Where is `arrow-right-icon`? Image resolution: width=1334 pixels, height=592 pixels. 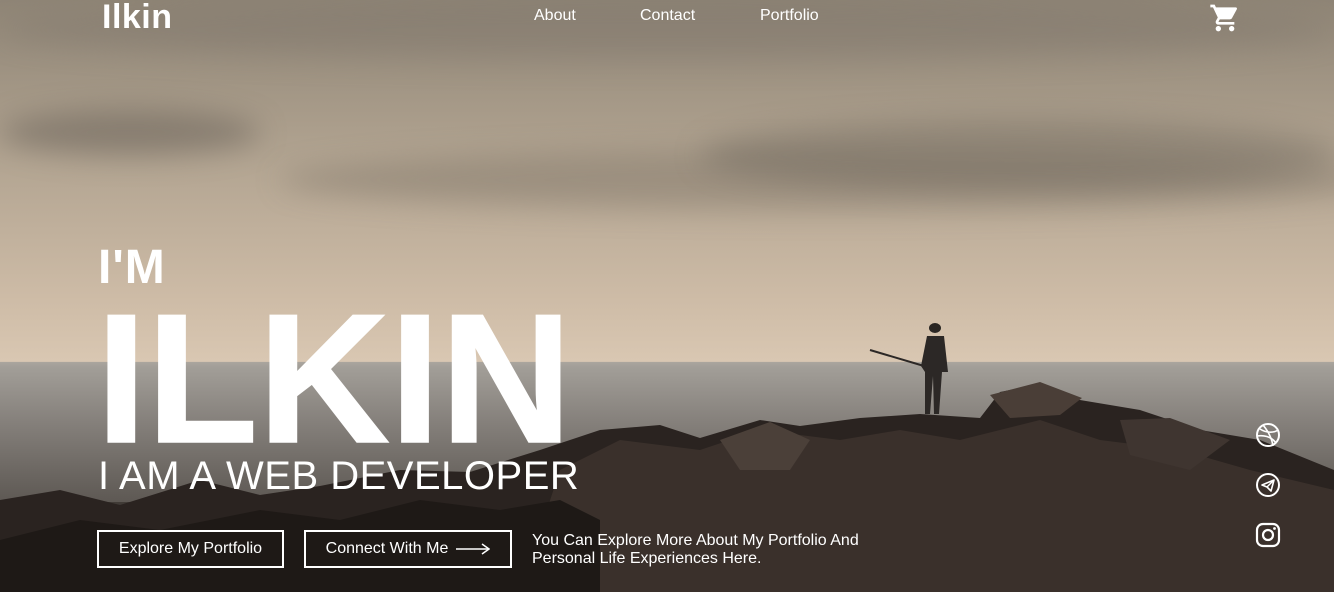 arrow-right-icon is located at coordinates (473, 549).